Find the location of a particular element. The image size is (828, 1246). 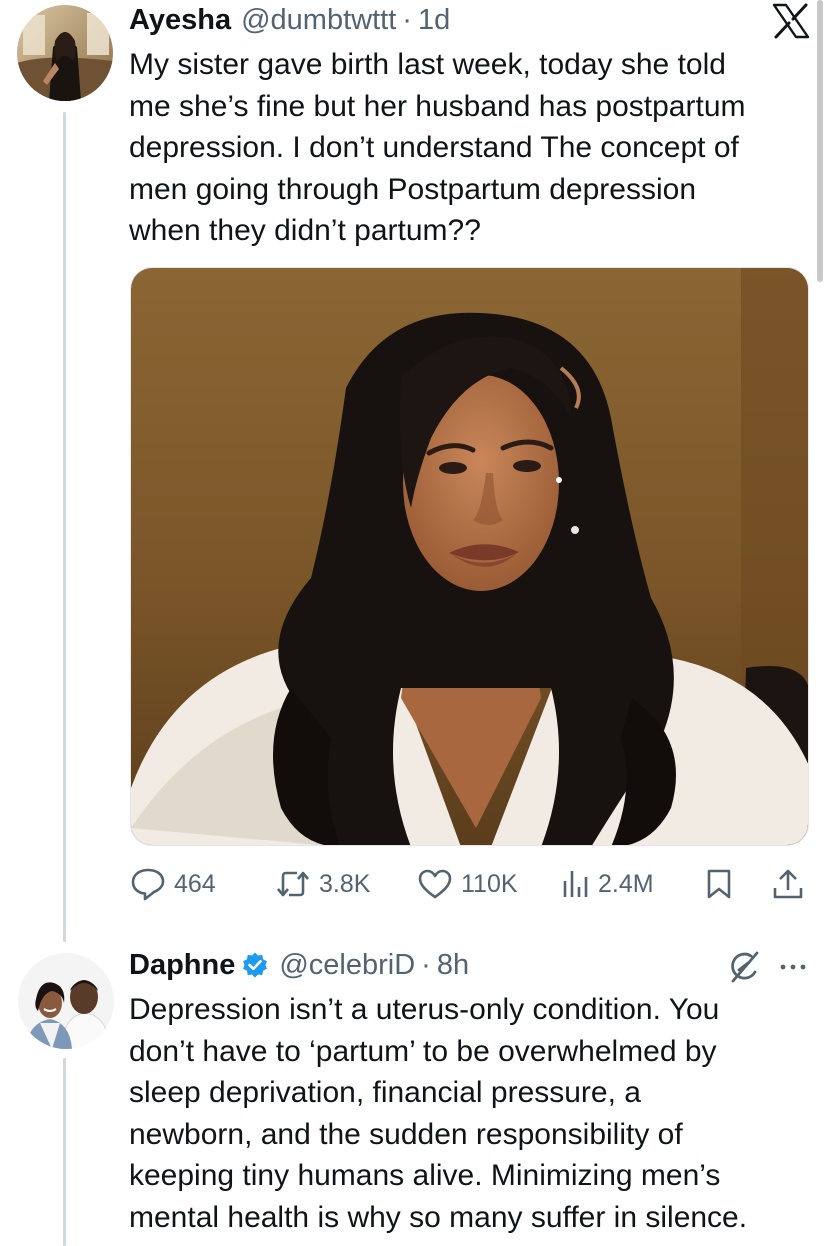

views-icon is located at coordinates (575, 884).